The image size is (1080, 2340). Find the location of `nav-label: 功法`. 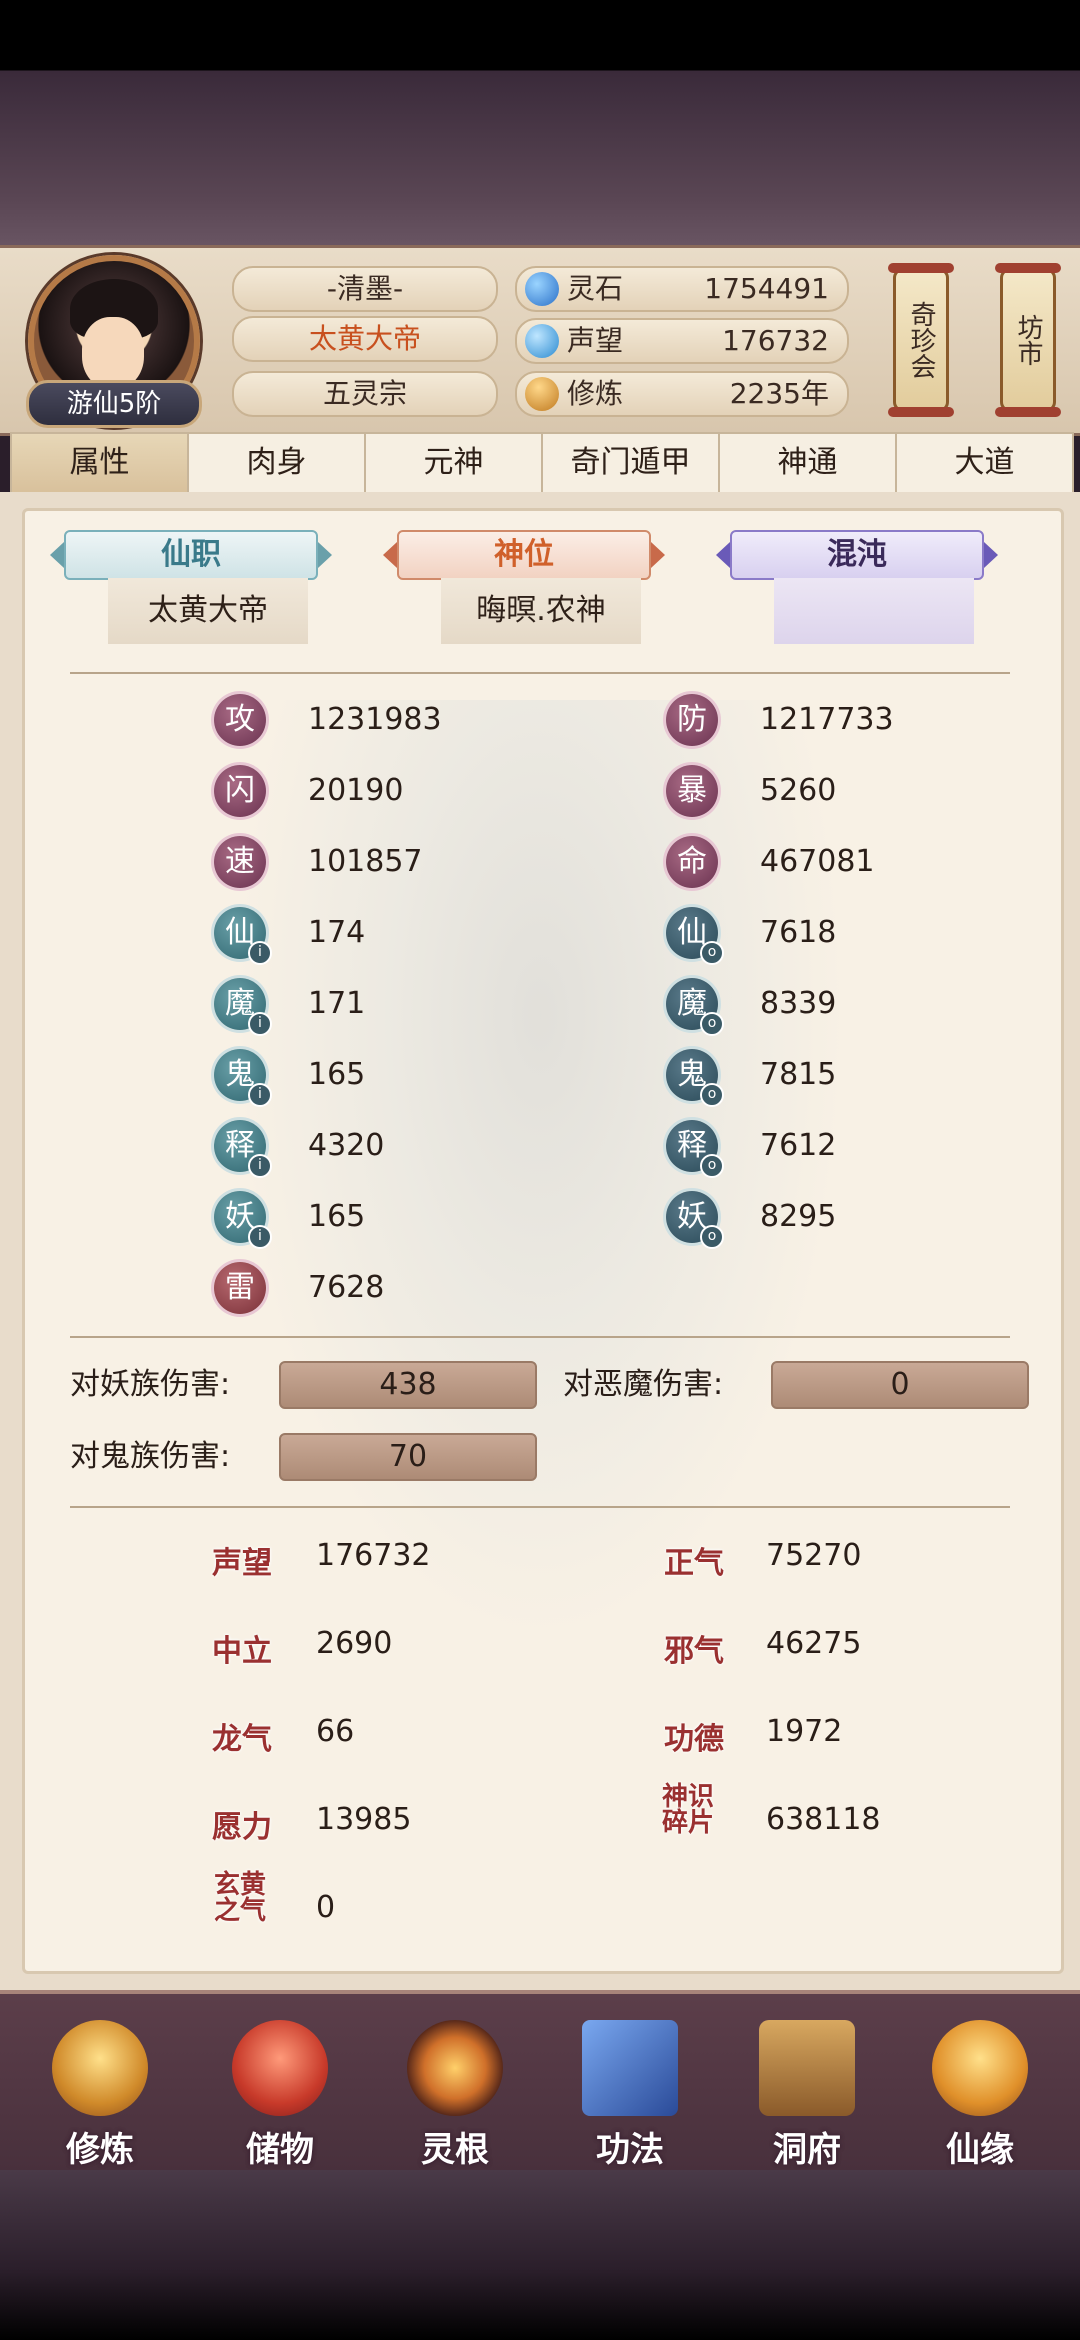

nav-label: 功法 is located at coordinates (630, 2150).